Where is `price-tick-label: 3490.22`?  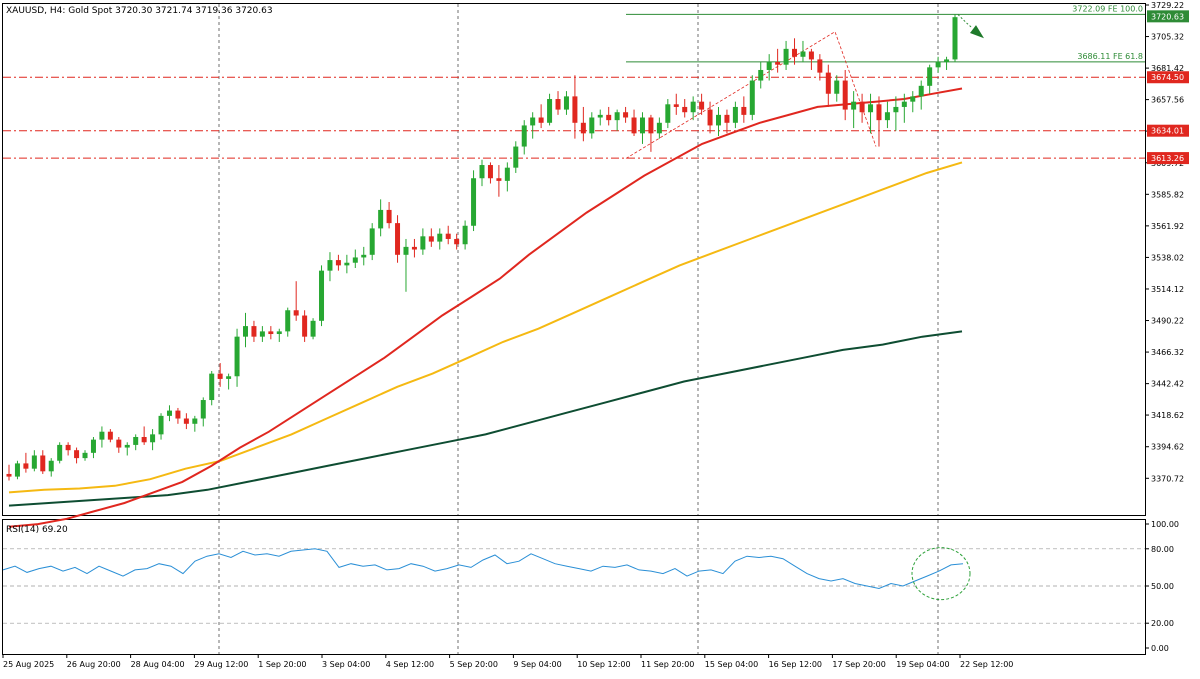
price-tick-label: 3490.22 is located at coordinates (1167, 321).